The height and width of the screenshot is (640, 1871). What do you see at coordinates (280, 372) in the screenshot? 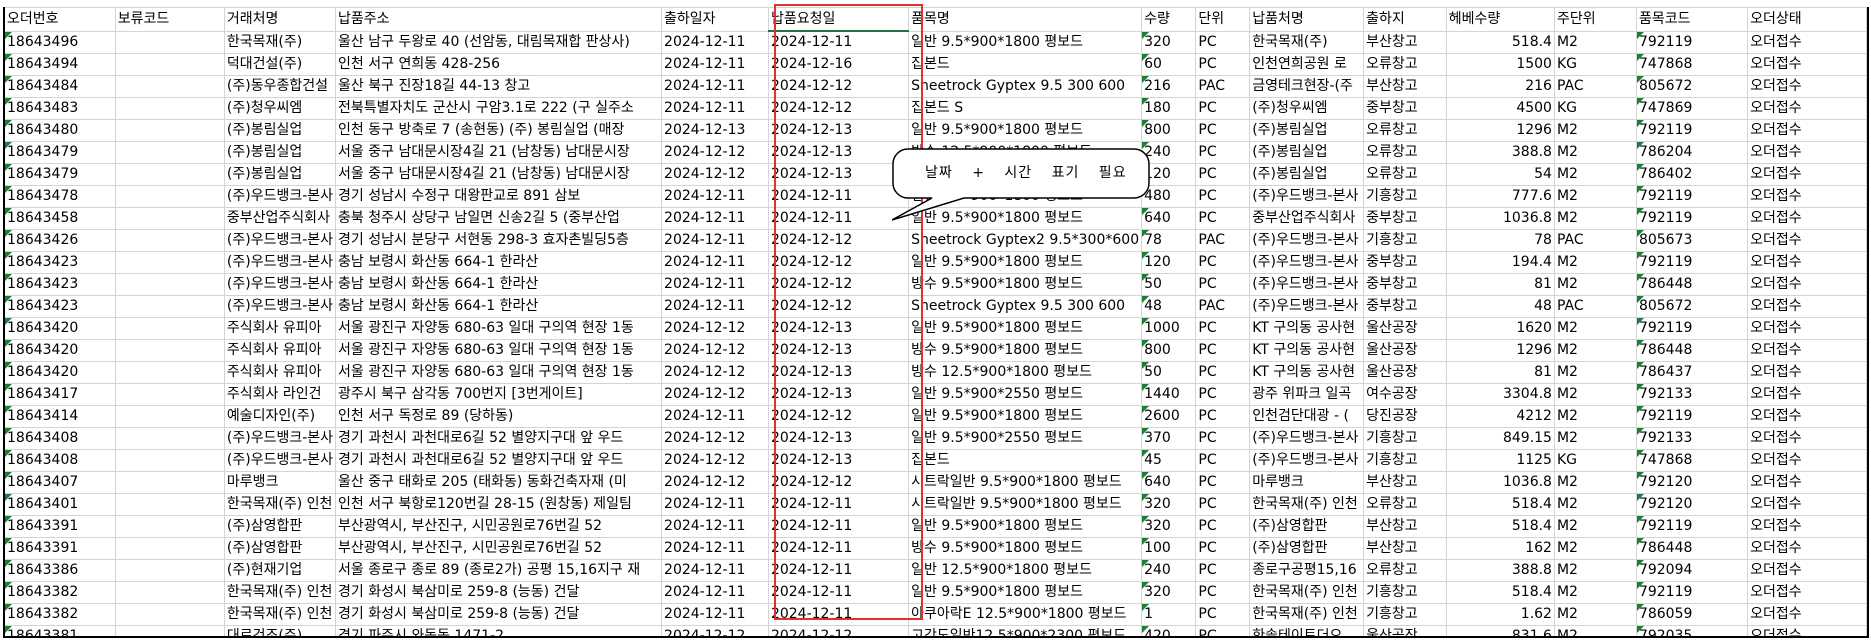
I see `table-cell: 주식회사 유피아` at bounding box center [280, 372].